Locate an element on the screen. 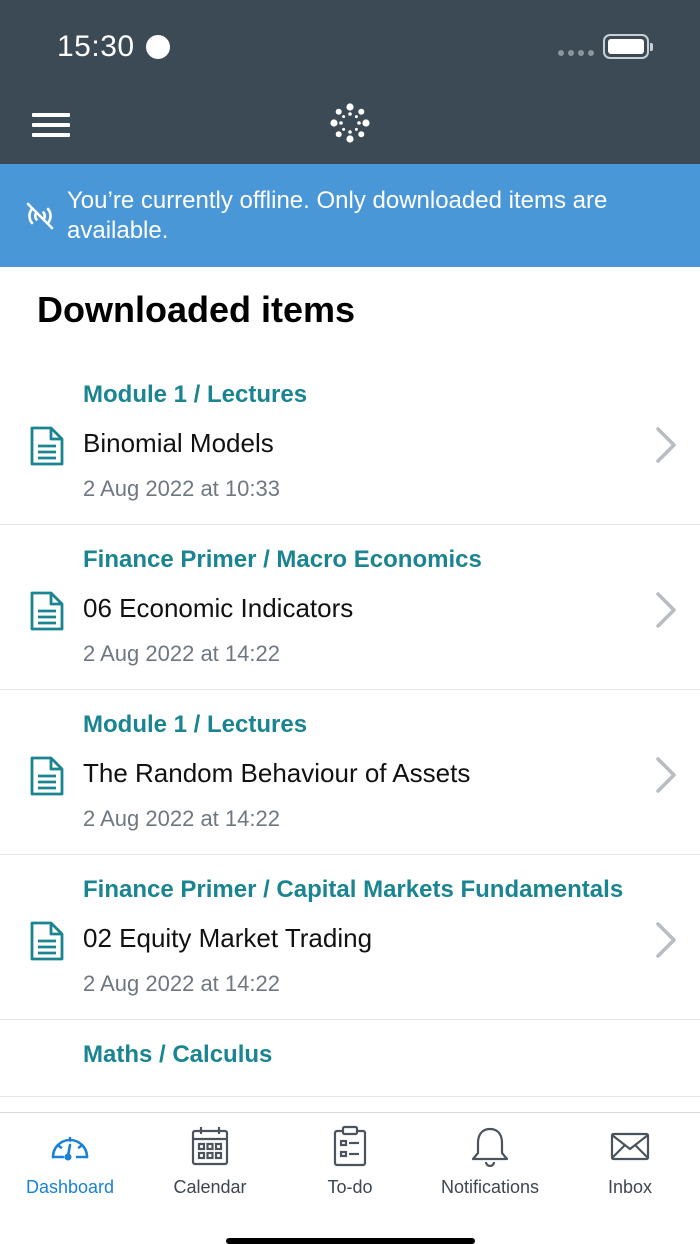 The height and width of the screenshot is (1244, 700). item-title: 06 Economic Indicators is located at coordinates (218, 608).